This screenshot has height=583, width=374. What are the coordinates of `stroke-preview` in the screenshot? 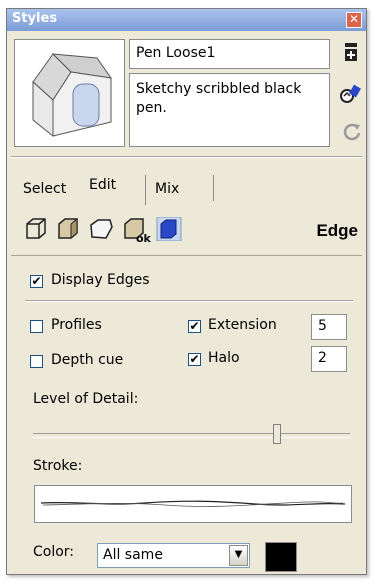 It's located at (193, 504).